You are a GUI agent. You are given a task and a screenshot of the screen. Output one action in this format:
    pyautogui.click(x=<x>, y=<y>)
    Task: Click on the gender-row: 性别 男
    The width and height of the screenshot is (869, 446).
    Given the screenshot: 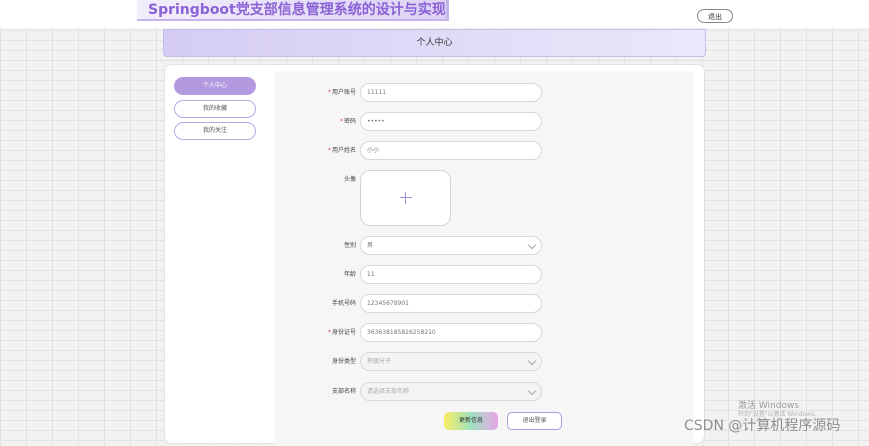 What is the action you would take?
    pyautogui.click(x=484, y=246)
    